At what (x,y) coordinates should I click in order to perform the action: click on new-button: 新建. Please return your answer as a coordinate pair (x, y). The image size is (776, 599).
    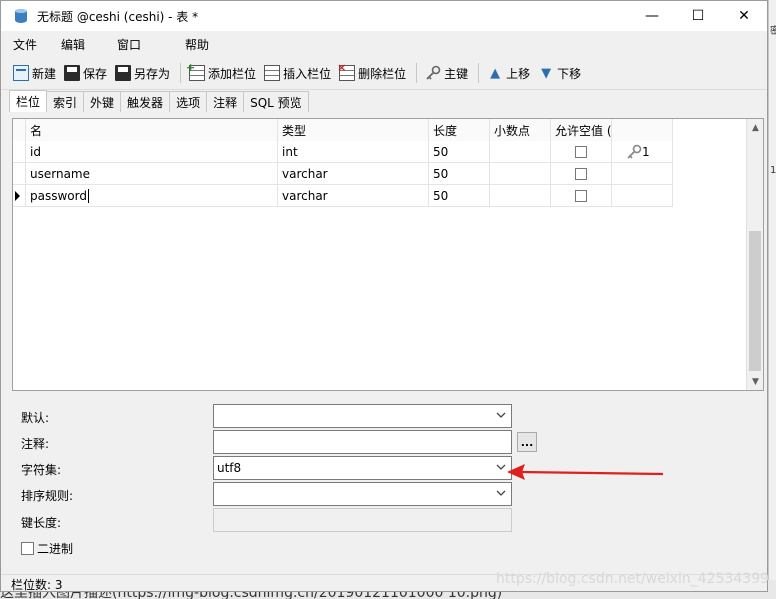
    Looking at the image, I should click on (34, 73).